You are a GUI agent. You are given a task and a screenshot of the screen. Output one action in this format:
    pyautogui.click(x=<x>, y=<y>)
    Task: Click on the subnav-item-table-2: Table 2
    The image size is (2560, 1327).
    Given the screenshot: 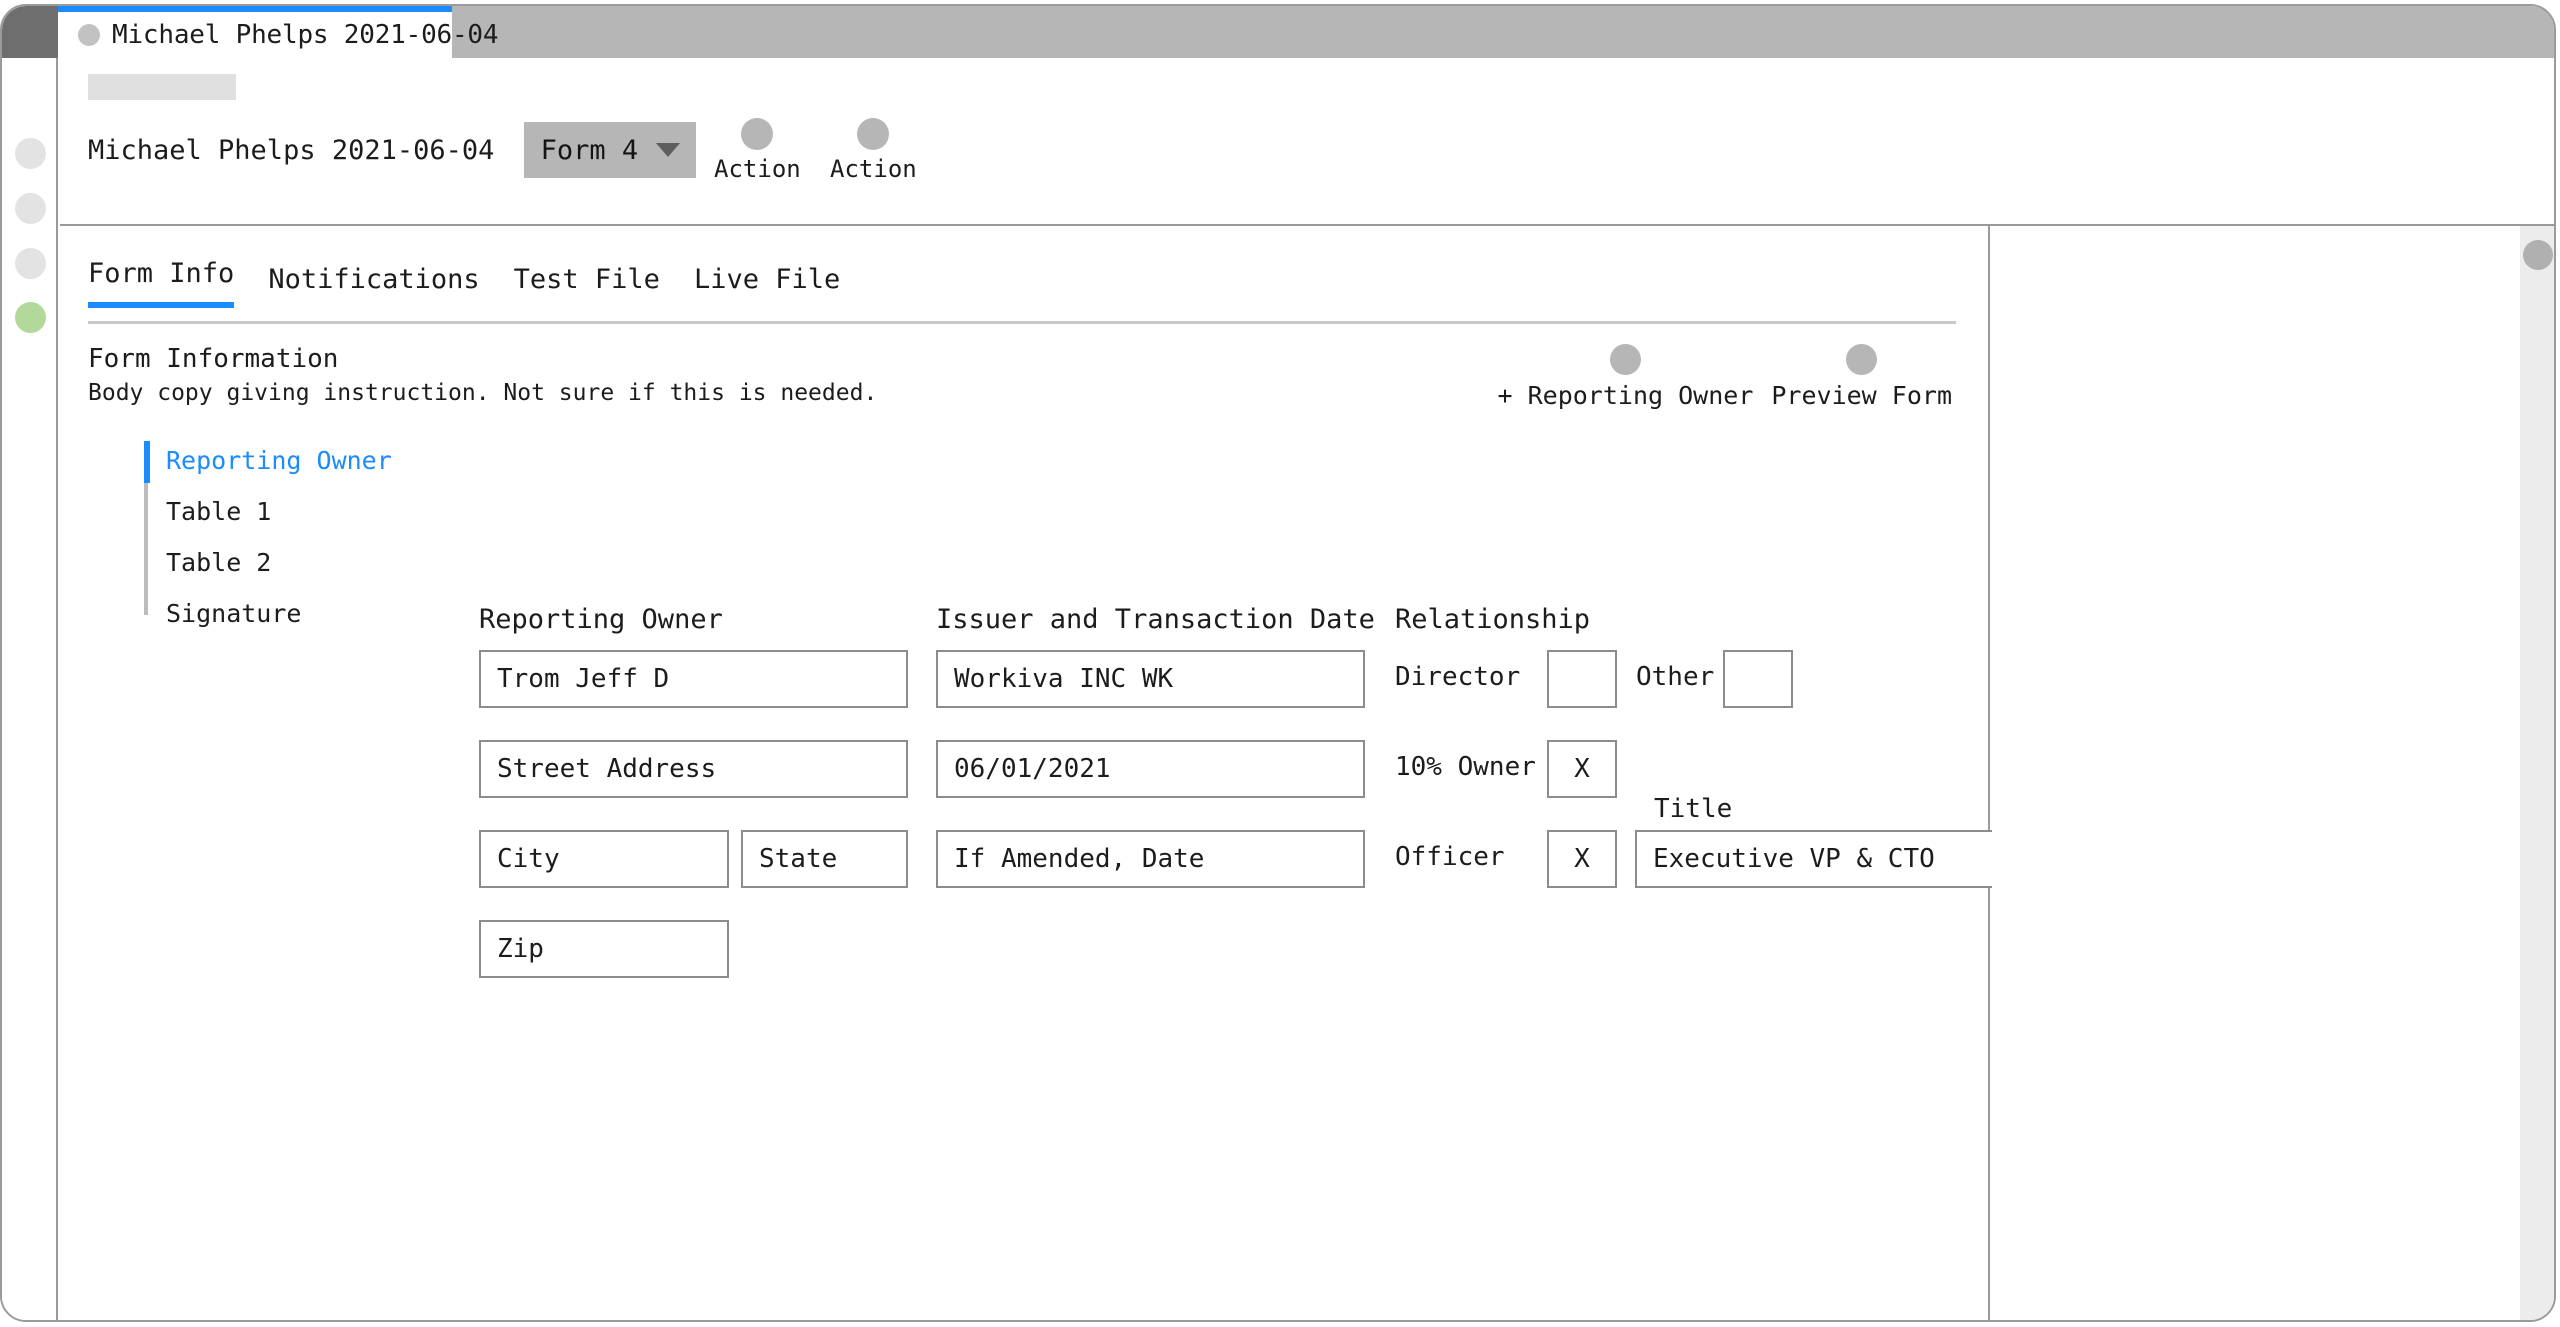 What is the action you would take?
    pyautogui.click(x=218, y=562)
    